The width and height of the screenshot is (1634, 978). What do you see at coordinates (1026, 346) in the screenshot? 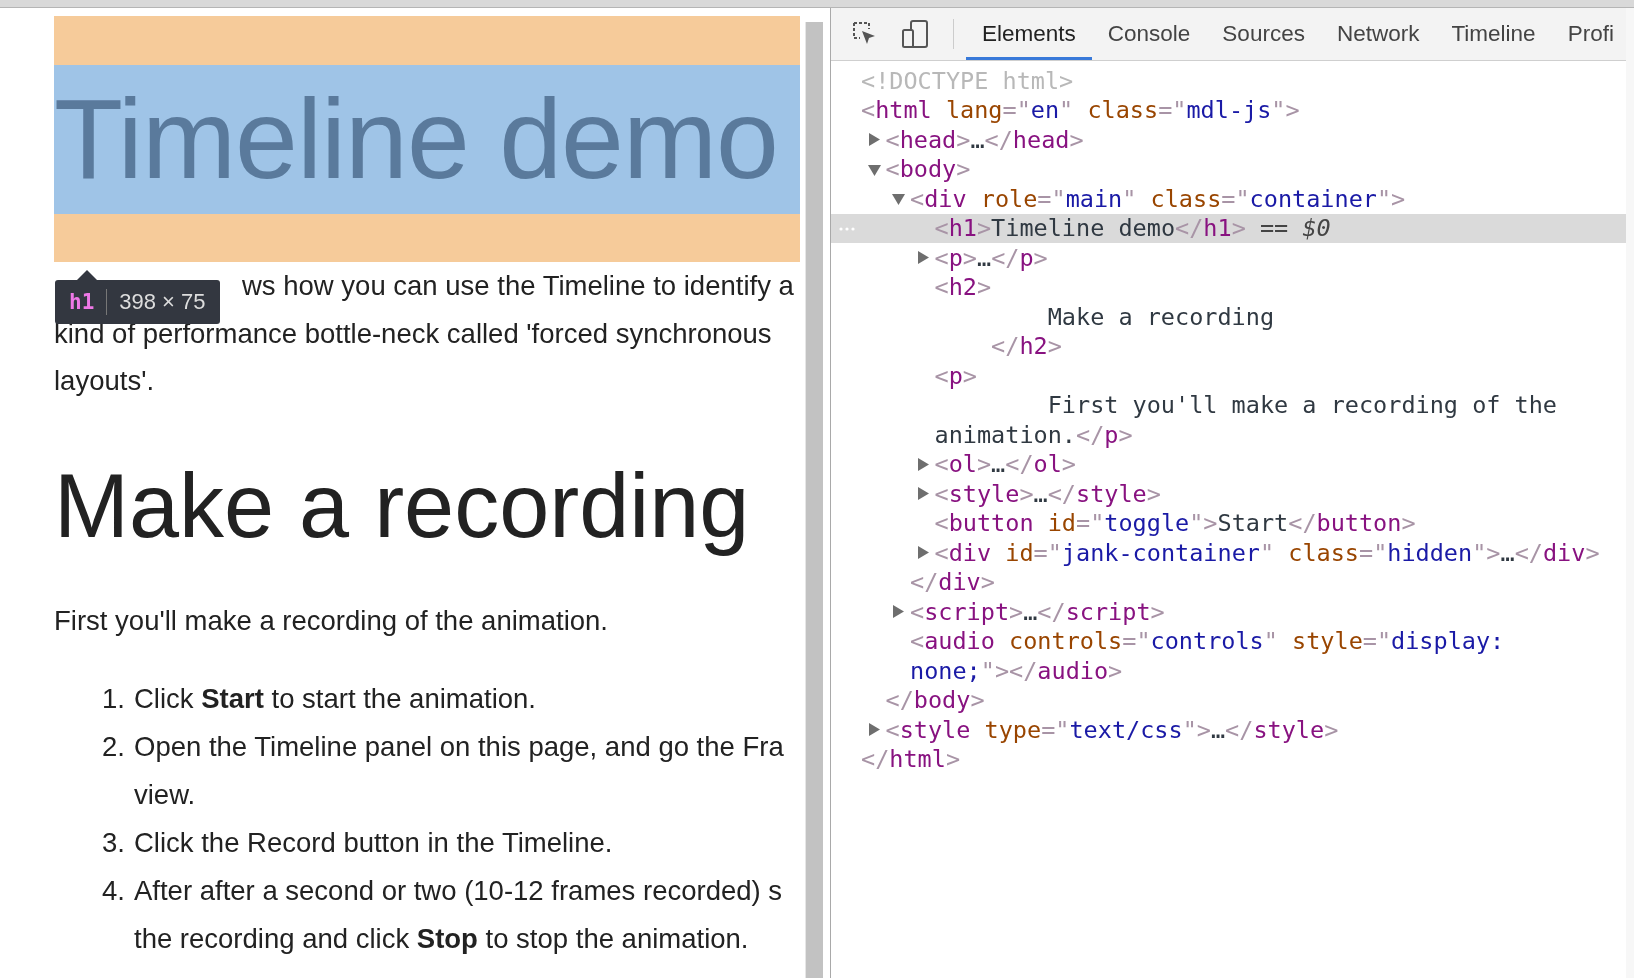
I see `code-line: </h2>` at bounding box center [1026, 346].